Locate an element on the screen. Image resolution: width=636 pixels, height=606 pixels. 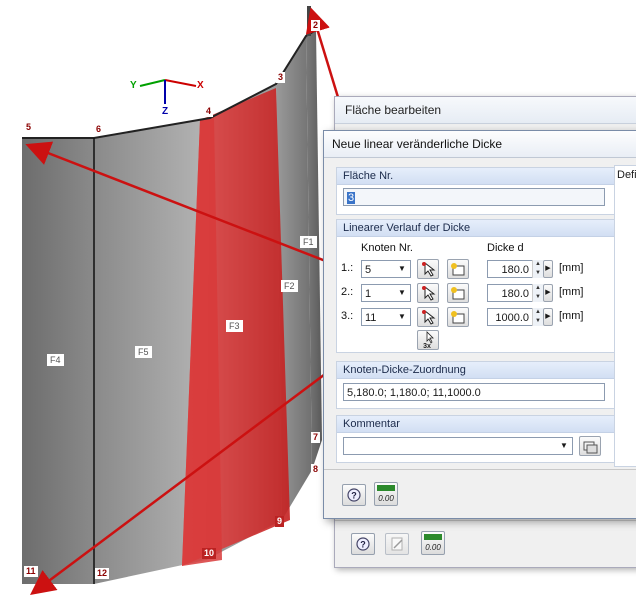
node-label-6: 6 is located at coordinates (99, 129).